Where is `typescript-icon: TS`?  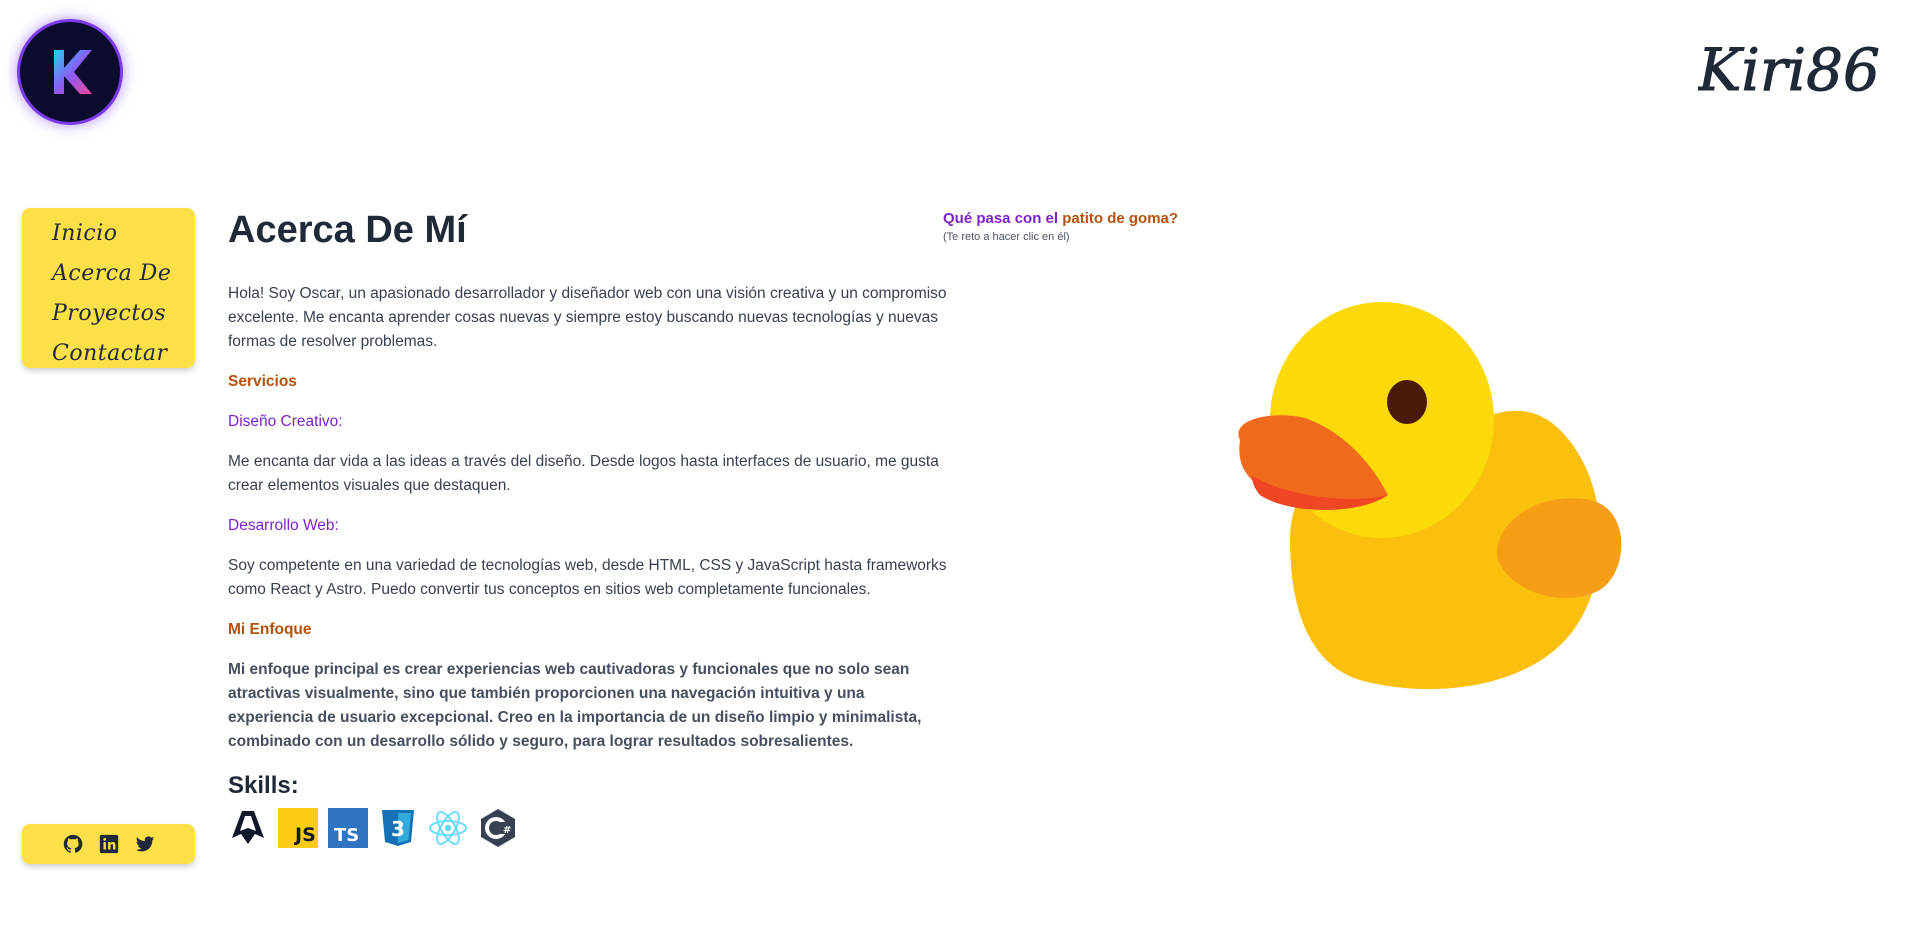 typescript-icon: TS is located at coordinates (348, 828).